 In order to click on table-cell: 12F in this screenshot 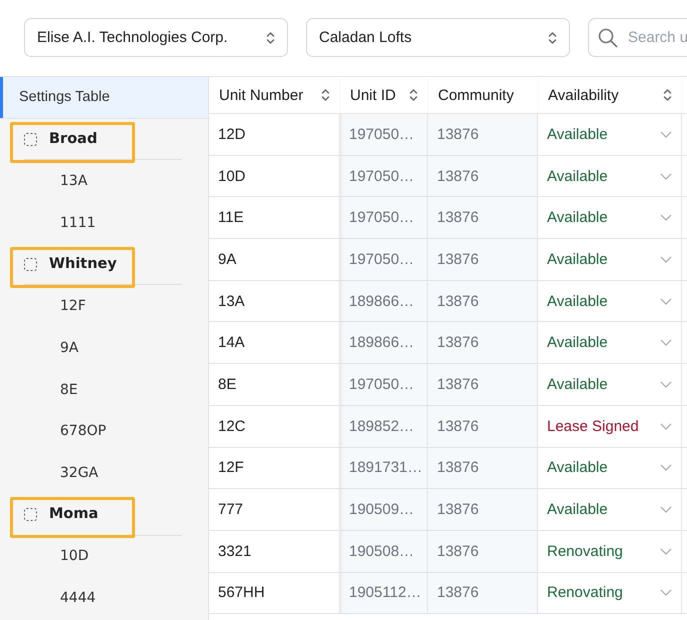, I will do `click(274, 469)`.